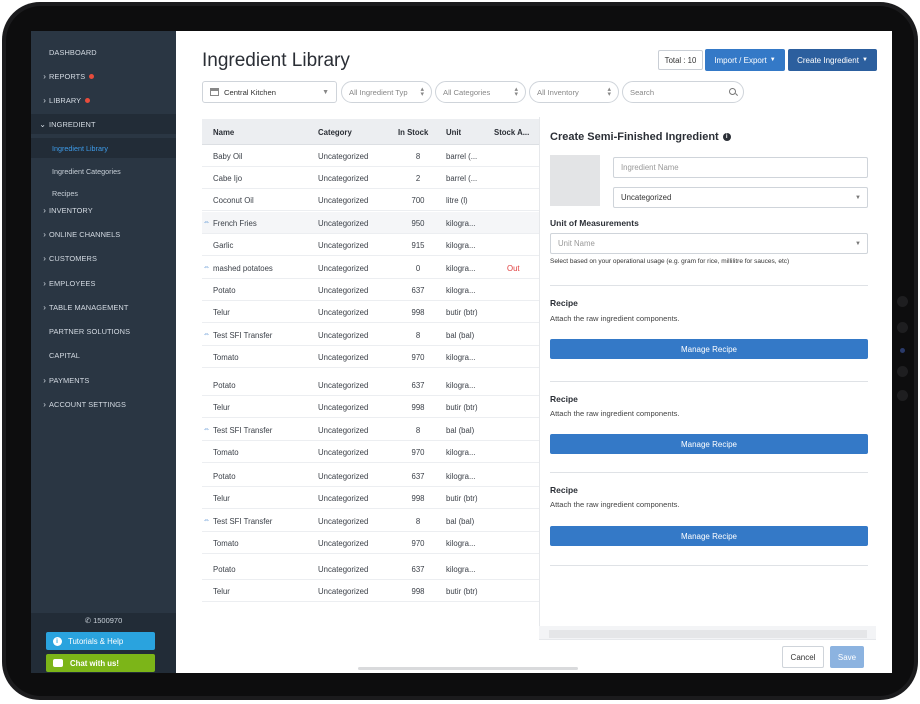 The width and height of the screenshot is (920, 704). What do you see at coordinates (65, 100) in the screenshot?
I see `sidebar-item-label: LIBRARY` at bounding box center [65, 100].